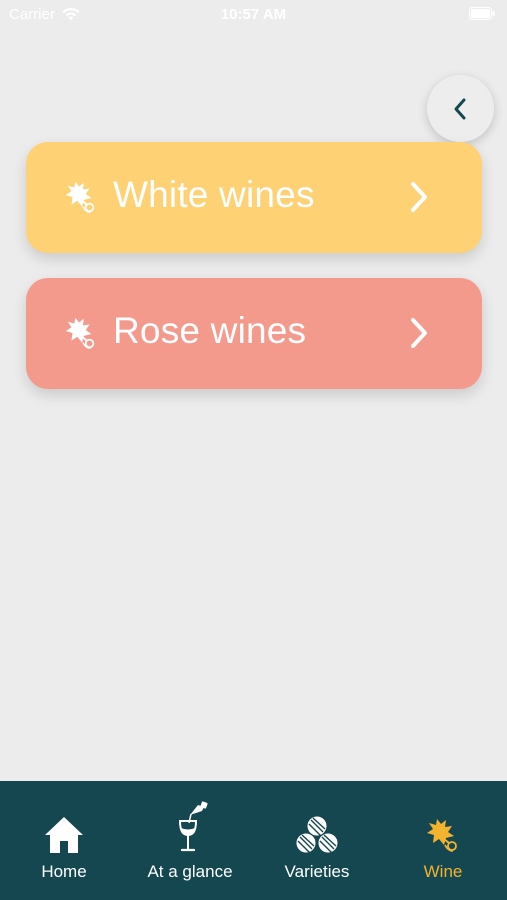 This screenshot has width=507, height=900. I want to click on chevron-left-icon, so click(459, 108).